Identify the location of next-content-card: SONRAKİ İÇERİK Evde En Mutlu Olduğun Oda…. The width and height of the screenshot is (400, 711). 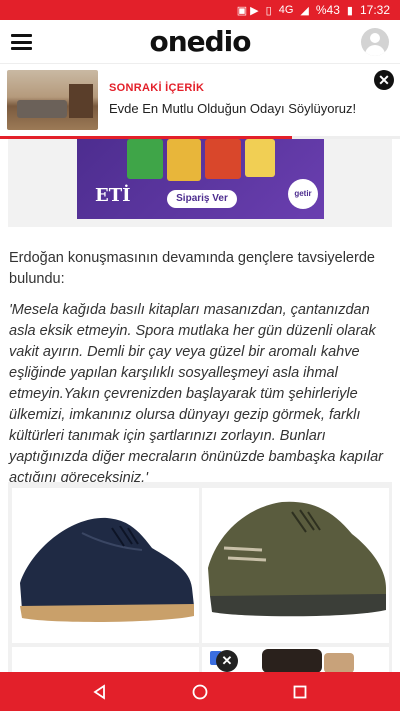
(200, 101).